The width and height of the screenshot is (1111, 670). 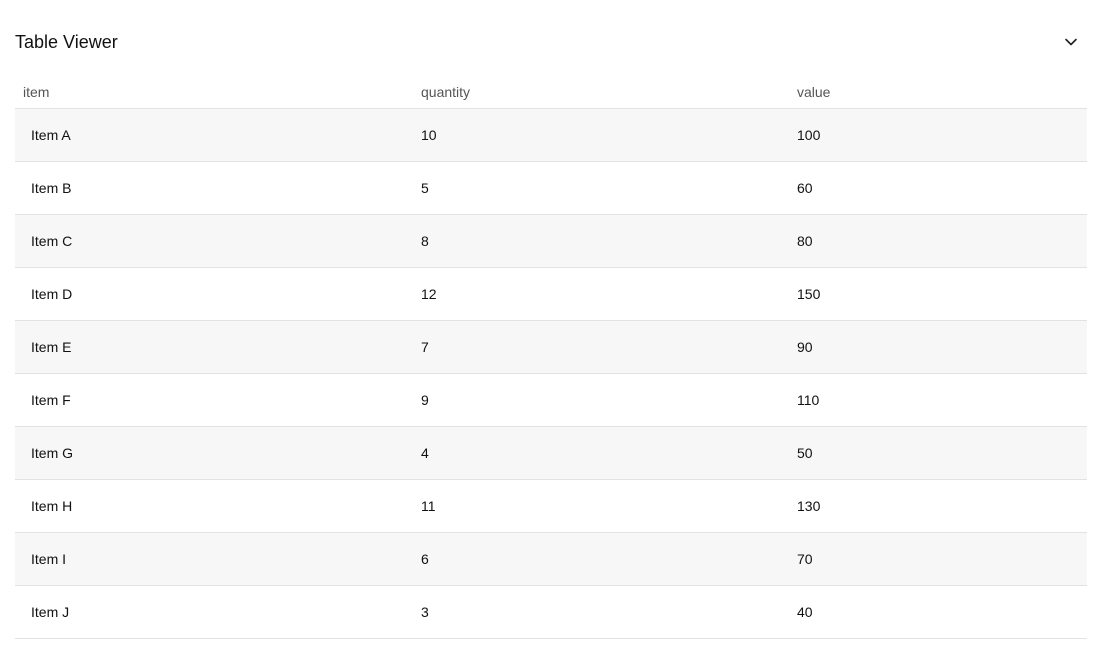 I want to click on cell-quantity: 5, so click(x=601, y=188).